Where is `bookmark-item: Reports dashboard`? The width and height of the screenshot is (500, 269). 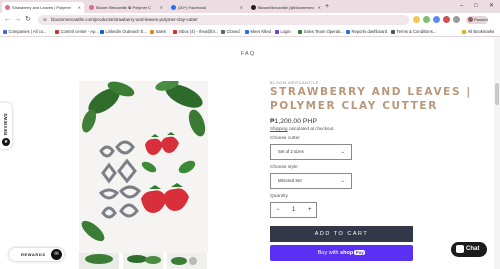 bookmark-item: Reports dashboard is located at coordinates (366, 32).